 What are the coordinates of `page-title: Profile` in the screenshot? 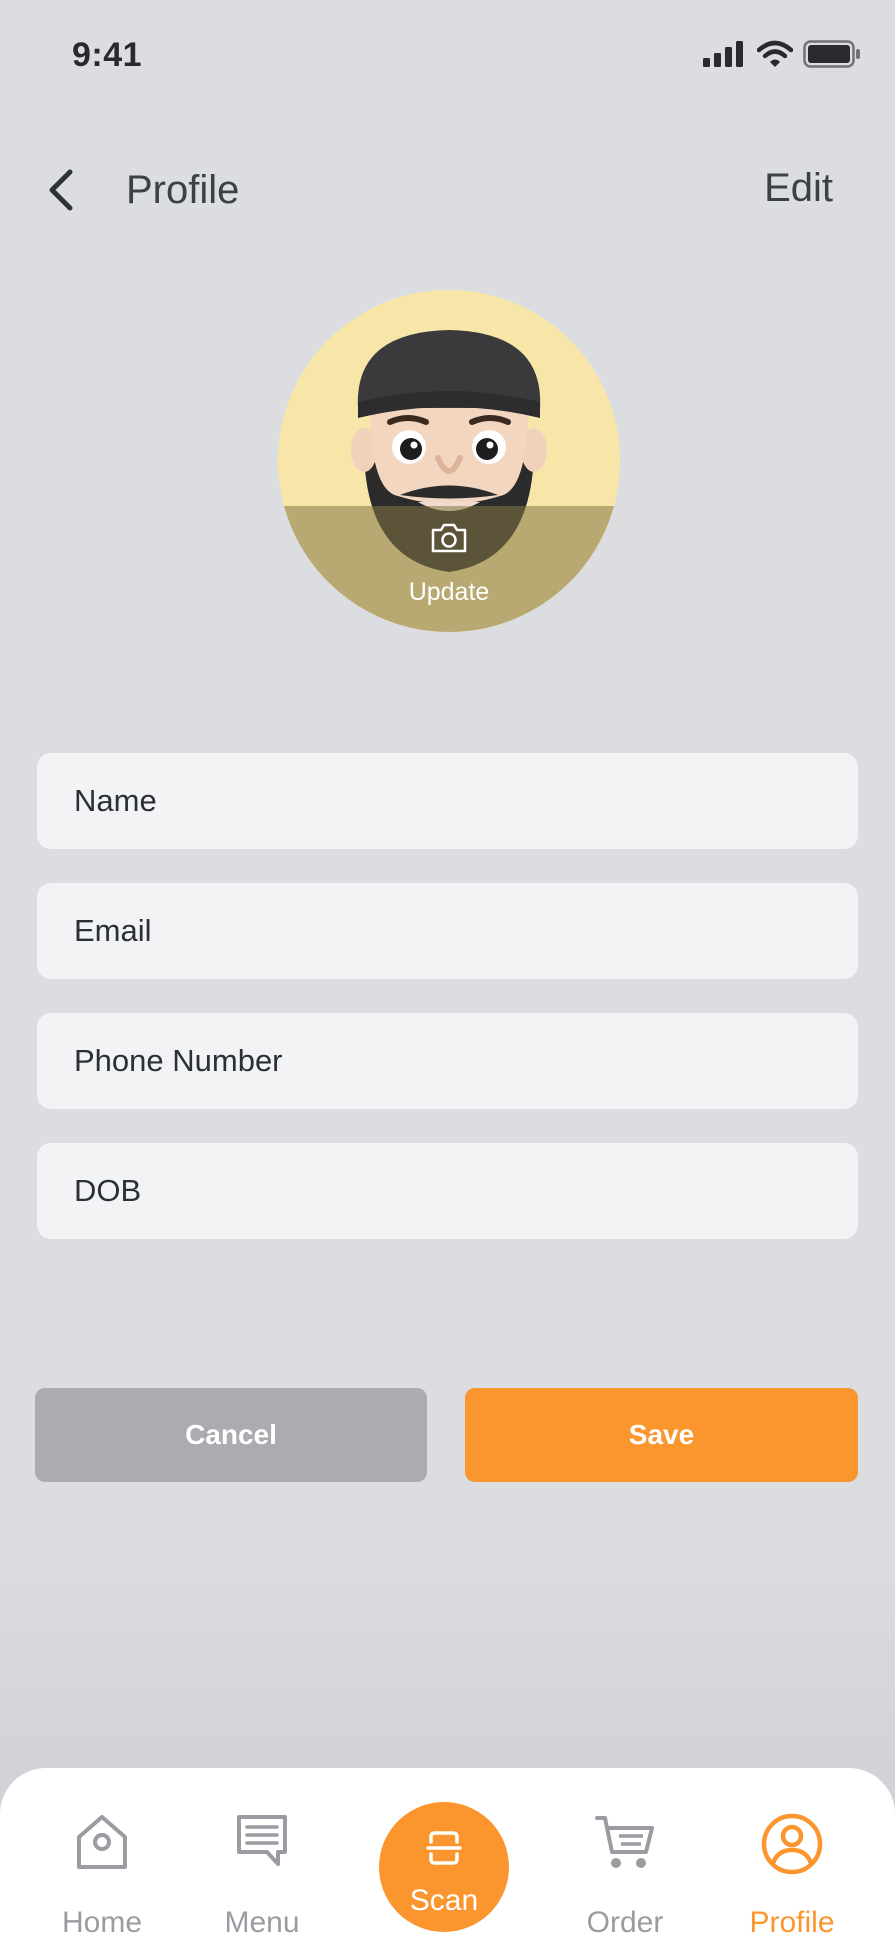 It's located at (183, 190).